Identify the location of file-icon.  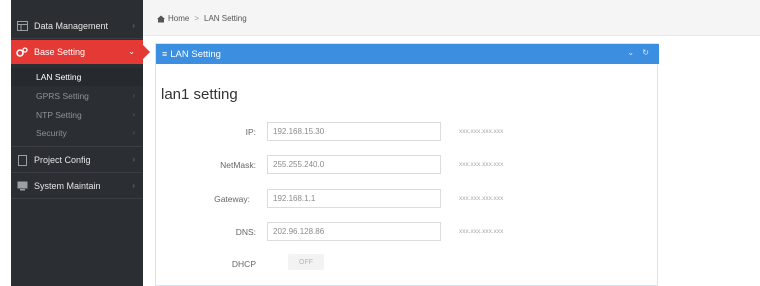
(22, 160).